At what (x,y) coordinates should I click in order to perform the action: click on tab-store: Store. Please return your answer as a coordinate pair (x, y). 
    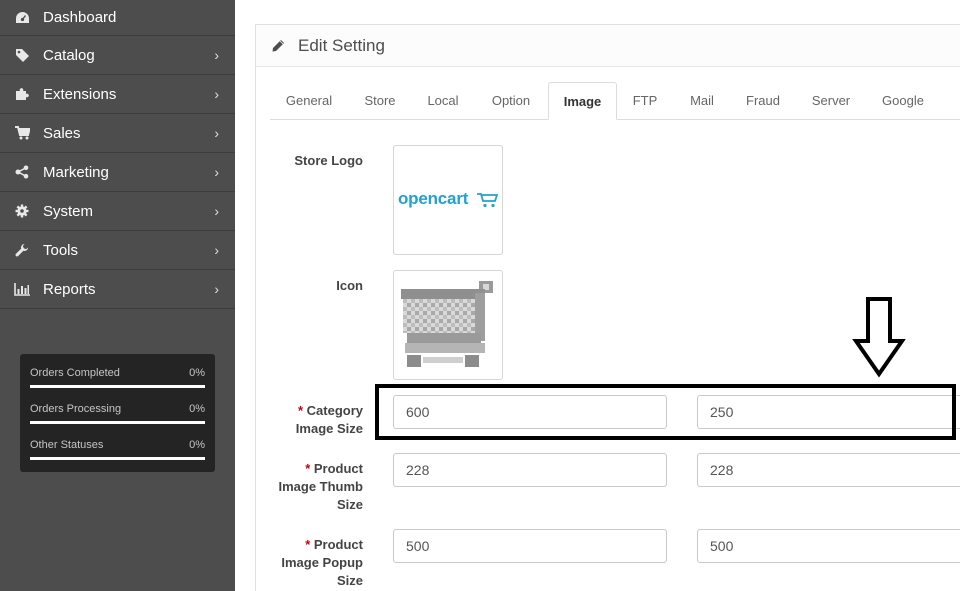
    Looking at the image, I should click on (380, 101).